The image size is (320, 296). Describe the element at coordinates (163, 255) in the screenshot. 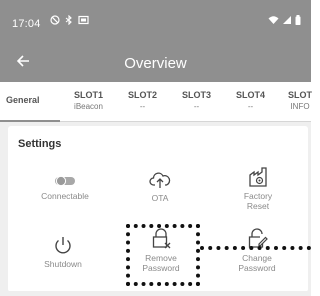

I see `highlight-box` at that location.